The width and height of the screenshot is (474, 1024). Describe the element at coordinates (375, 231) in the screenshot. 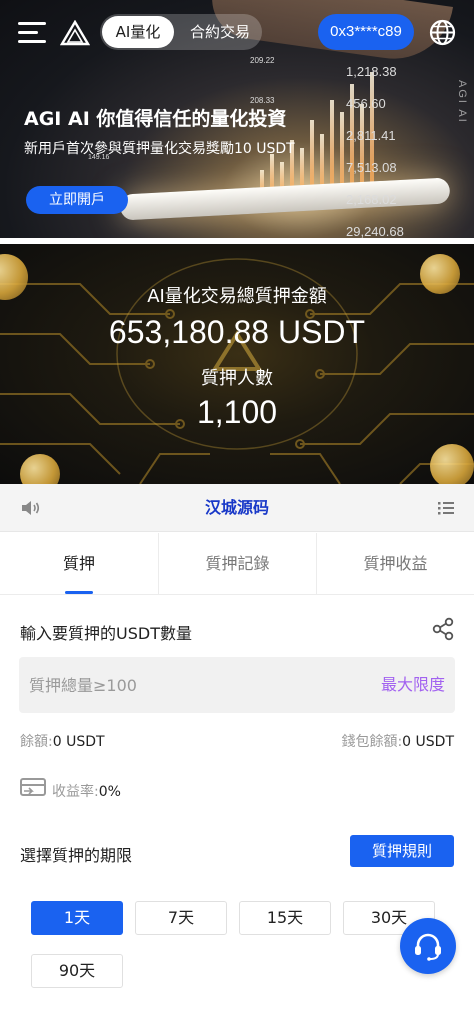

I see `hero-number: 29,240.68` at that location.